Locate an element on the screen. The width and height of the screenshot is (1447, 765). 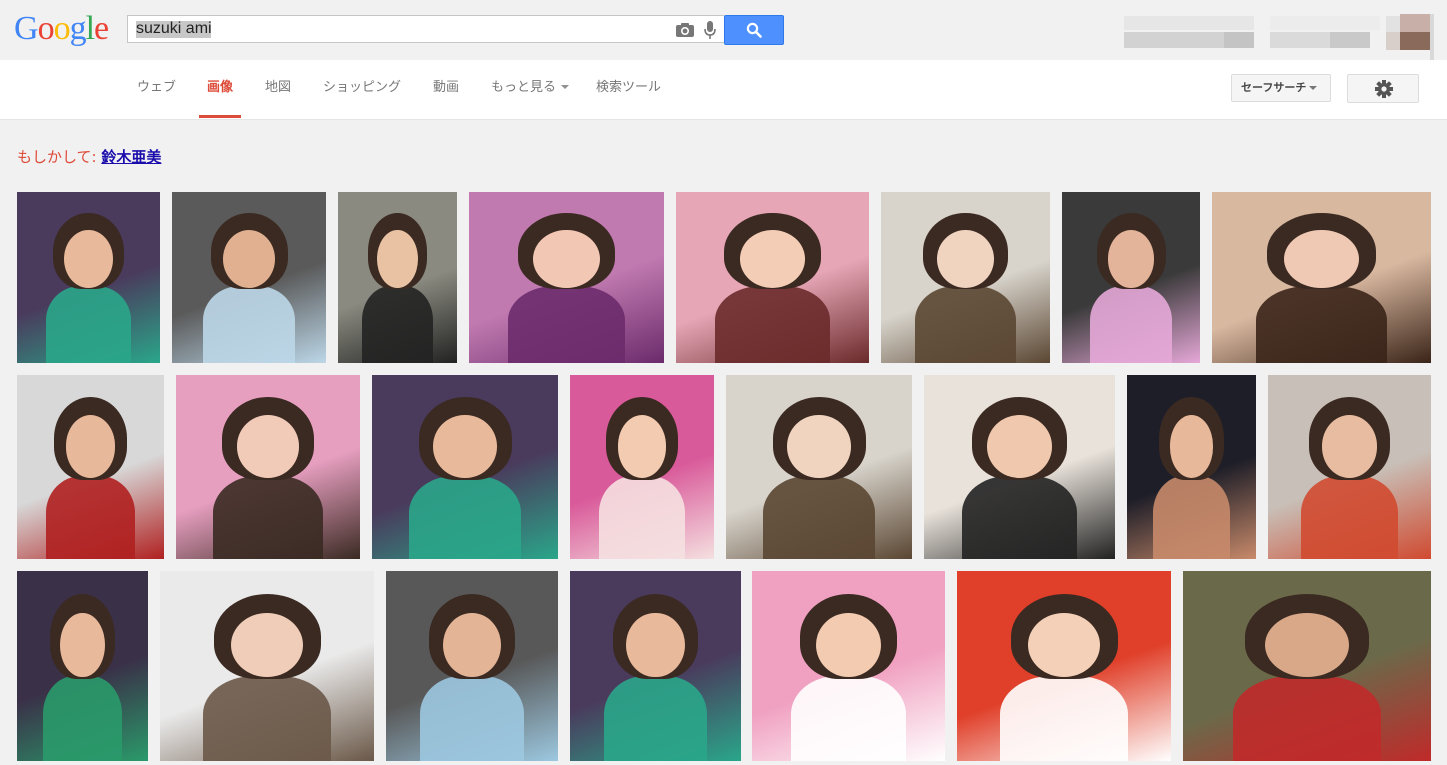
safe-search-label: セーフサーチ is located at coordinates (1274, 87).